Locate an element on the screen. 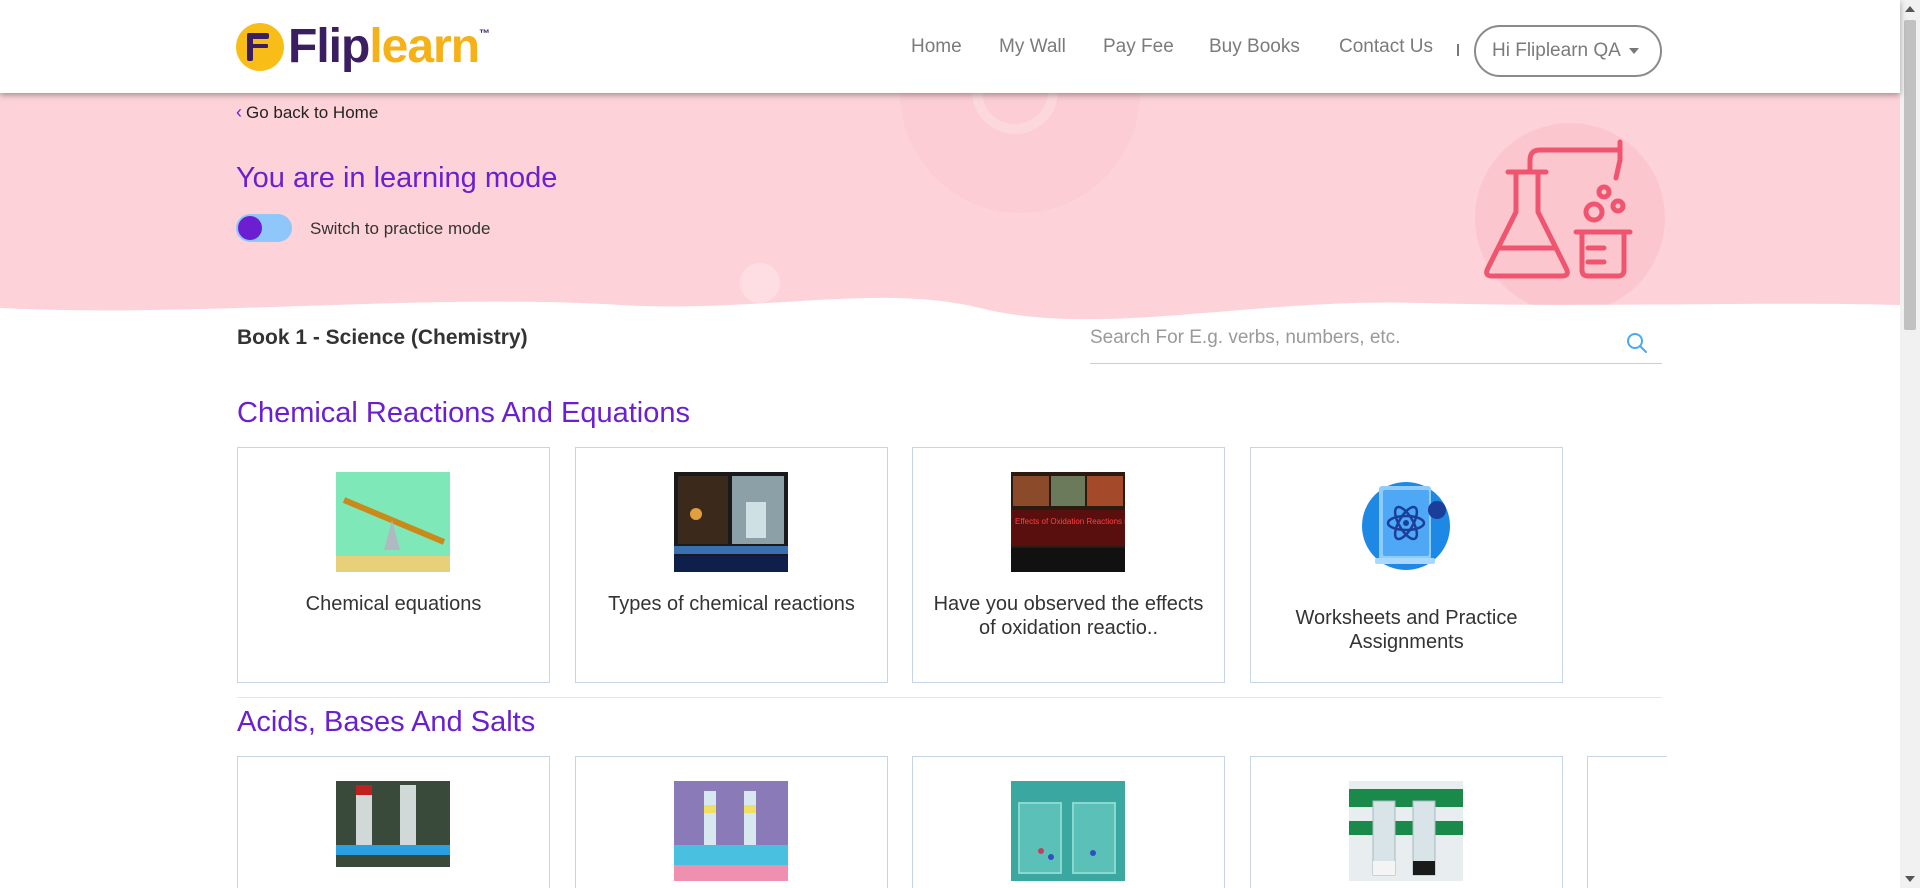  user-menu-button: Hi Fliplearn QA is located at coordinates (1568, 51).